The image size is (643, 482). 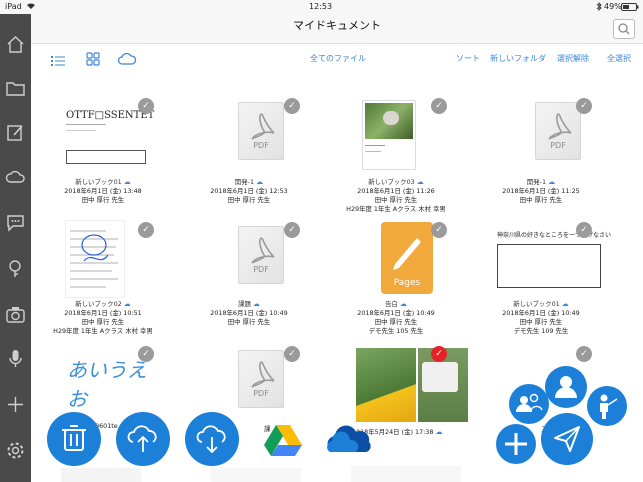 I want to click on cloud-view-icon, so click(x=127, y=60).